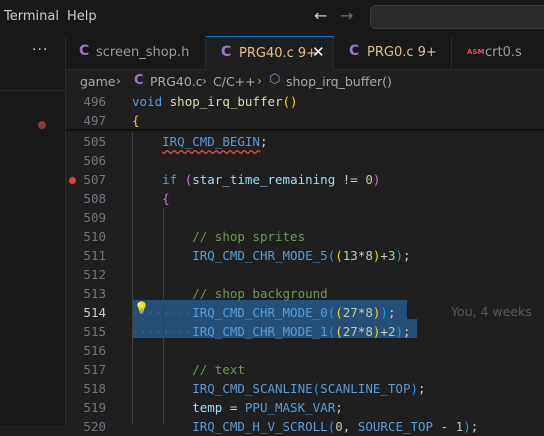  What do you see at coordinates (346, 15) in the screenshot?
I see `forward-arrow-icon: →` at bounding box center [346, 15].